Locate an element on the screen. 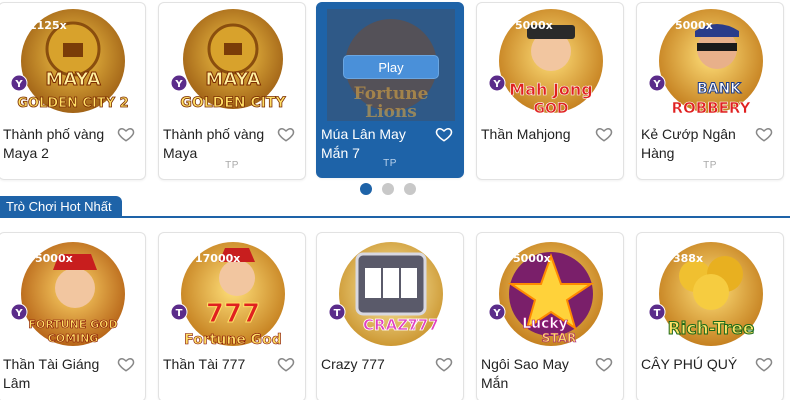 The width and height of the screenshot is (800, 400). game-thumbnail: MAYA GOLDEN CITY Y is located at coordinates (233, 65).